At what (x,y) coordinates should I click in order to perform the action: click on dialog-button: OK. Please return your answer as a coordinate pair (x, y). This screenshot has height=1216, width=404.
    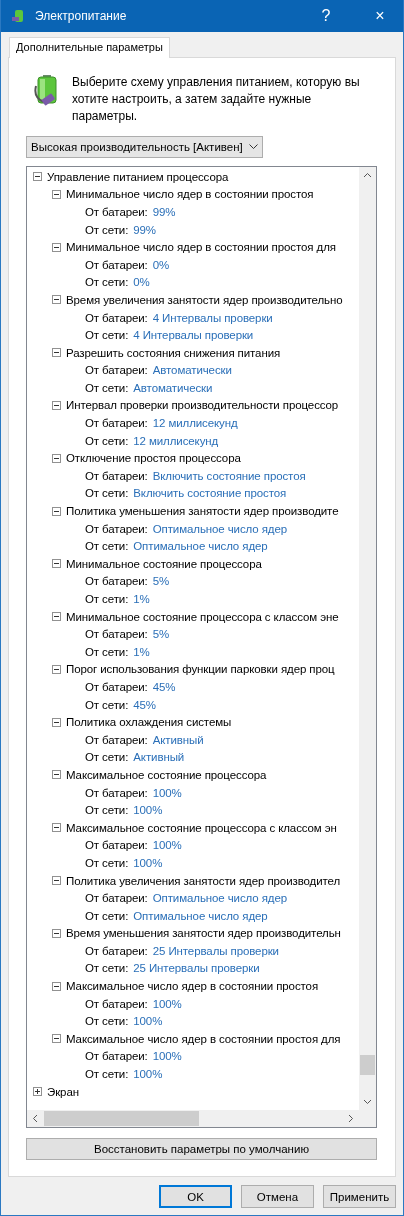
    Looking at the image, I should click on (195, 1196).